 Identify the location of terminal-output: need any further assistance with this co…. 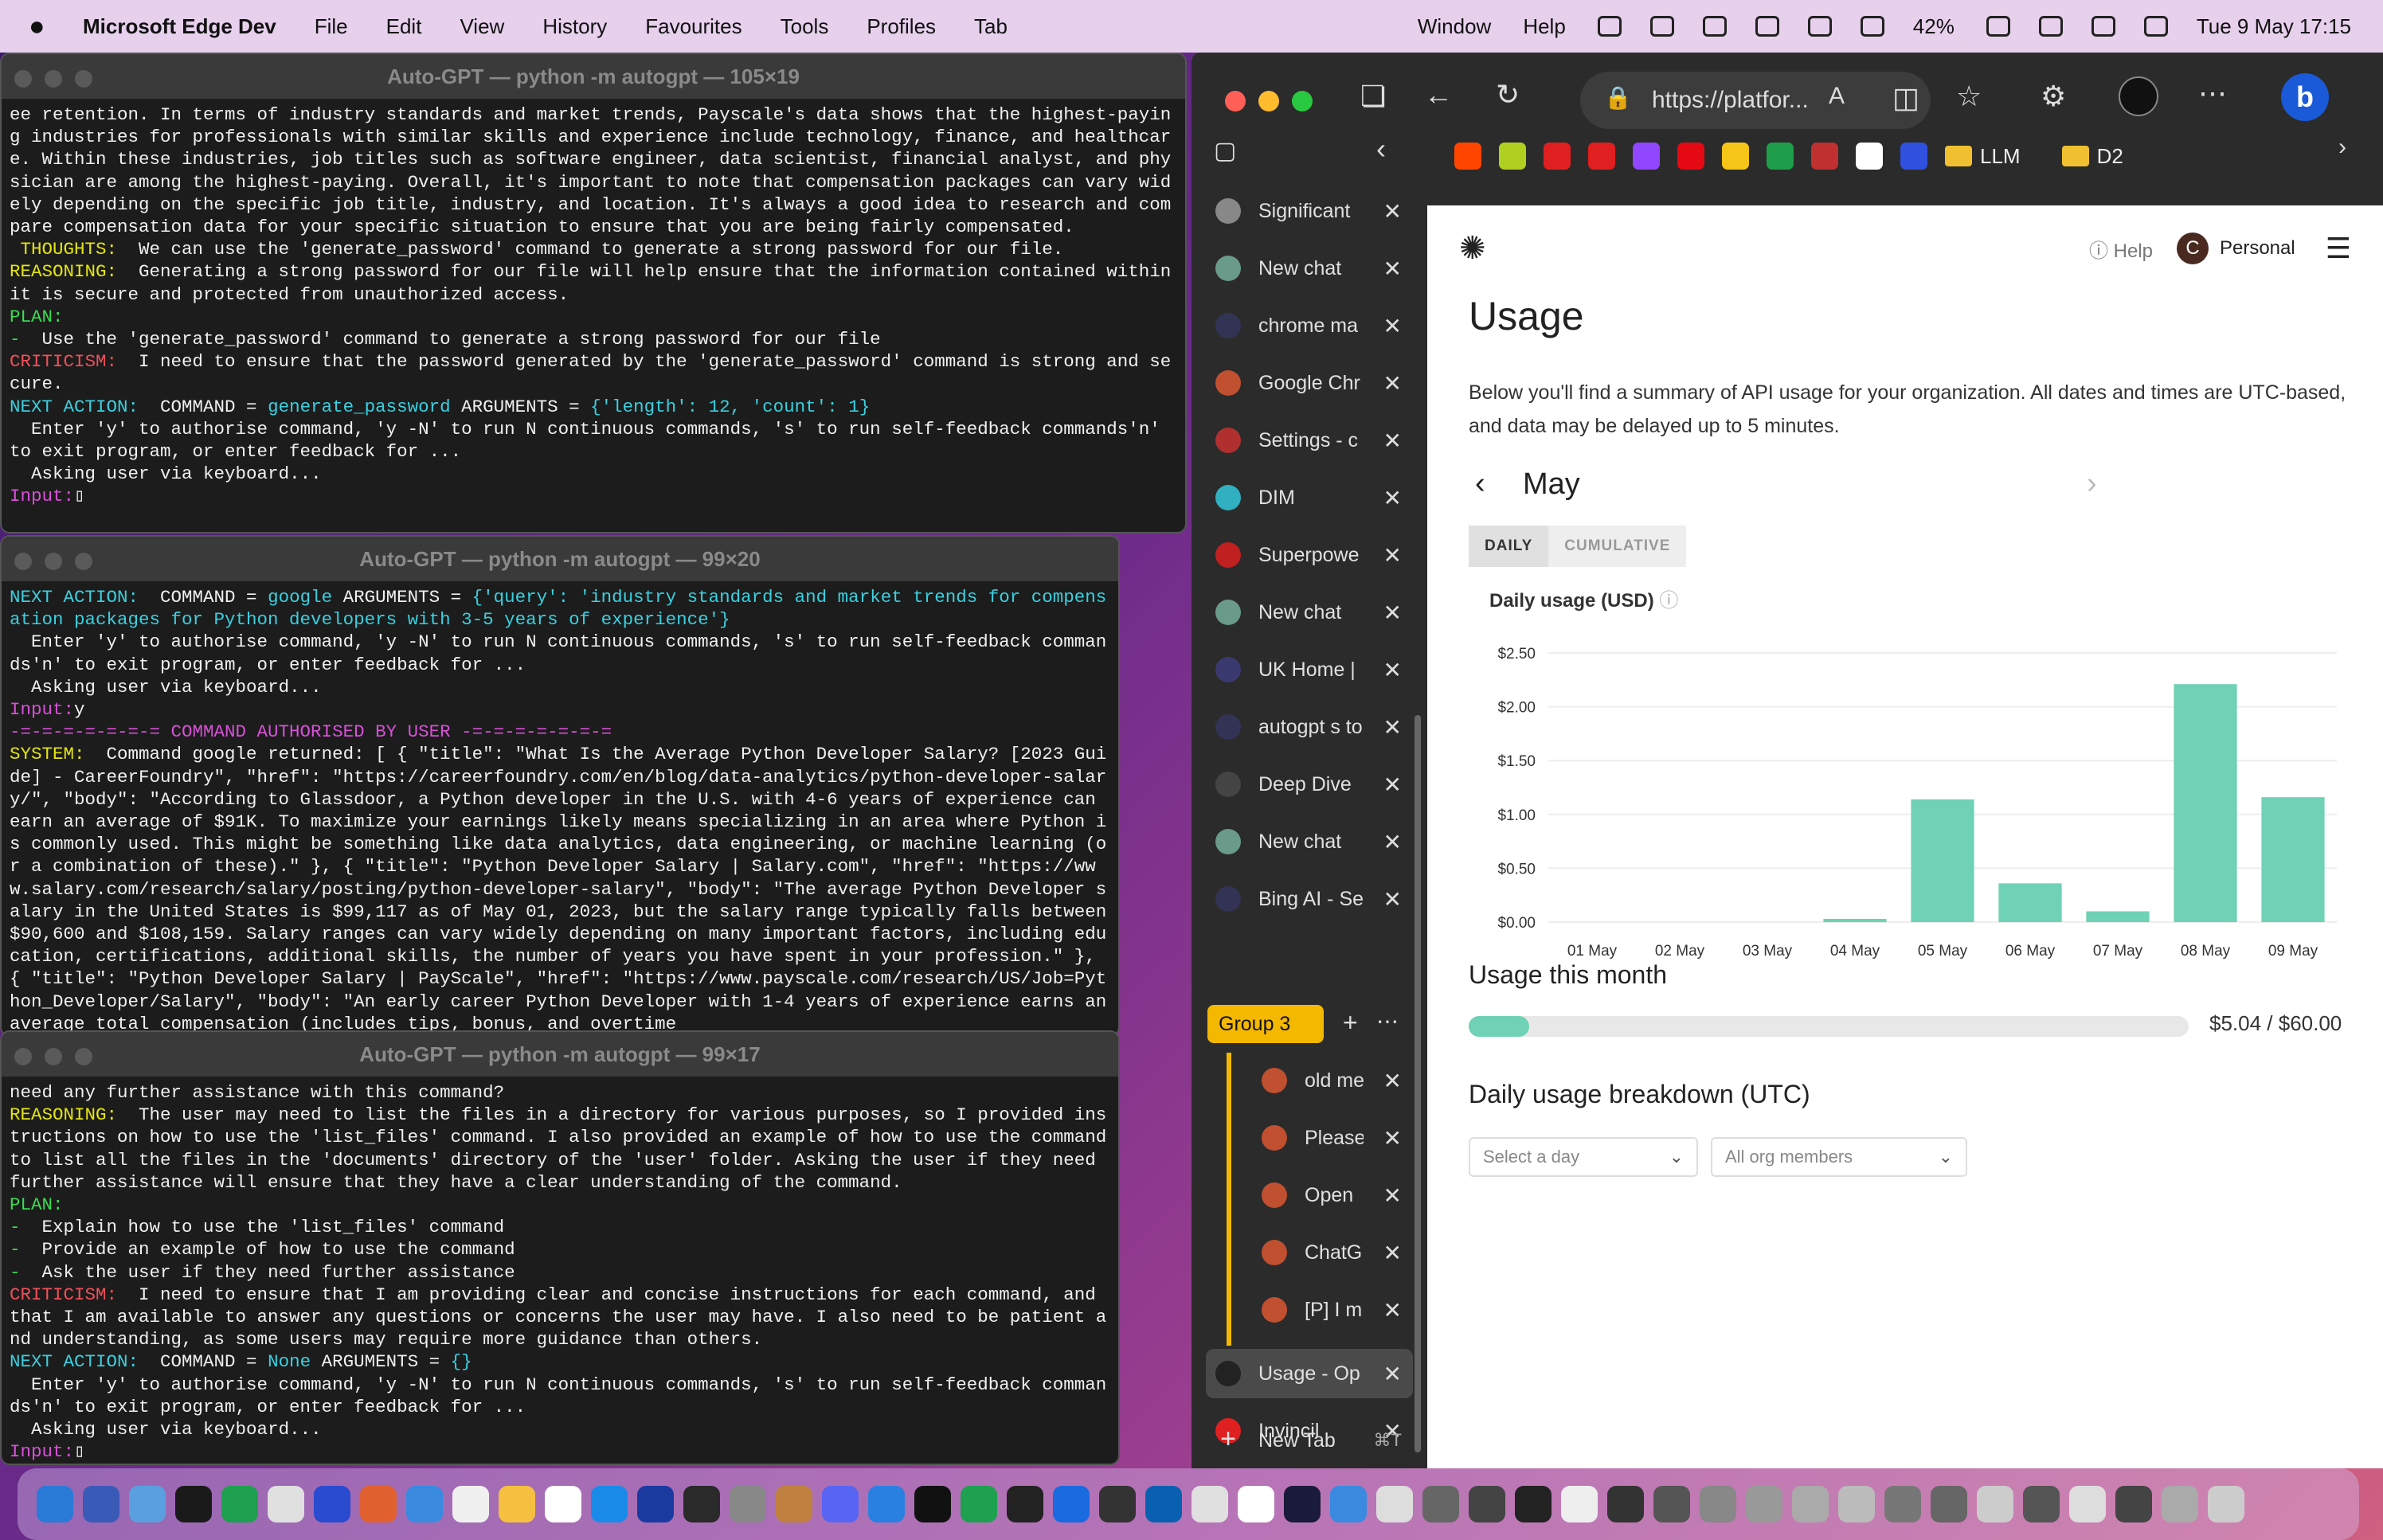
(560, 1270).